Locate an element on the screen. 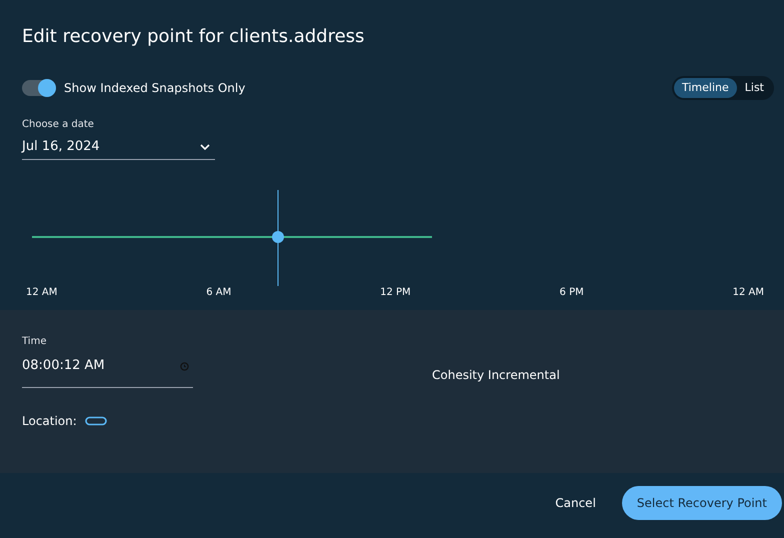  axis-label: 6 PM is located at coordinates (572, 293).